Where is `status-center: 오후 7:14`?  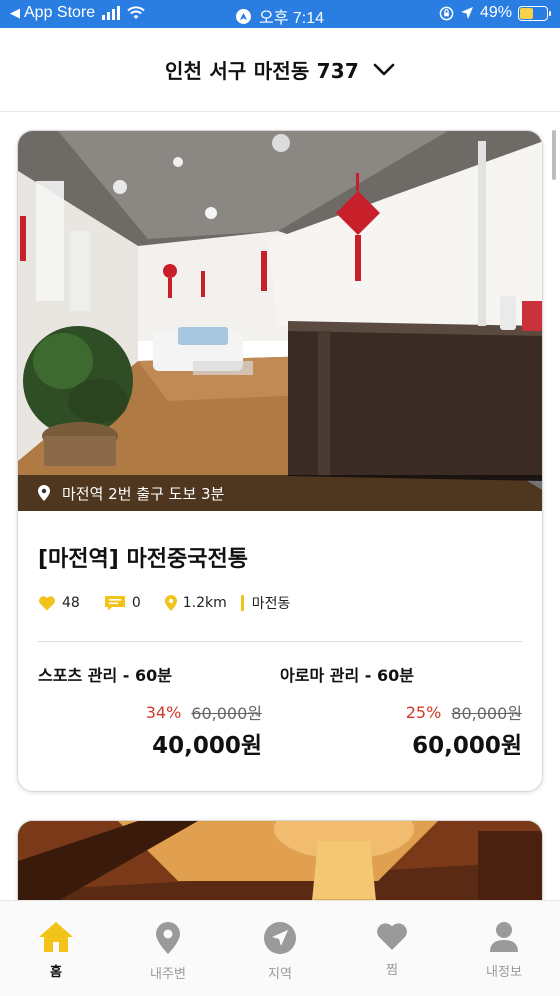 status-center: 오후 7:14 is located at coordinates (280, 16).